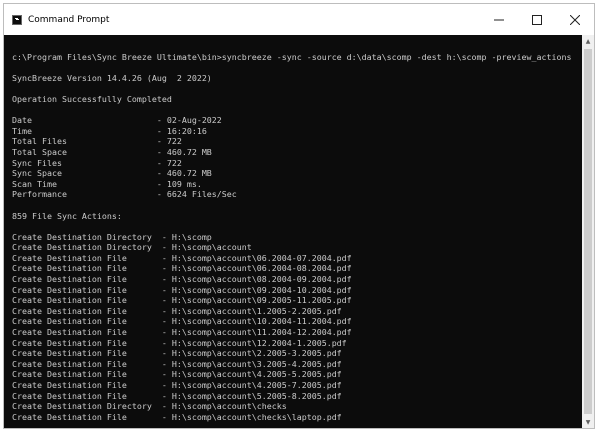 Image resolution: width=600 pixels, height=433 pixels. What do you see at coordinates (67, 215) in the screenshot?
I see `console-line: 859 File Sync Actions:` at bounding box center [67, 215].